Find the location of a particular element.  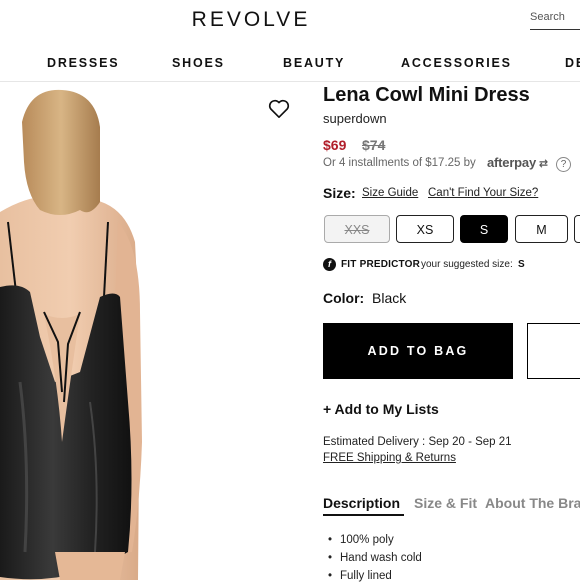

secondary-action-button is located at coordinates (553, 351).